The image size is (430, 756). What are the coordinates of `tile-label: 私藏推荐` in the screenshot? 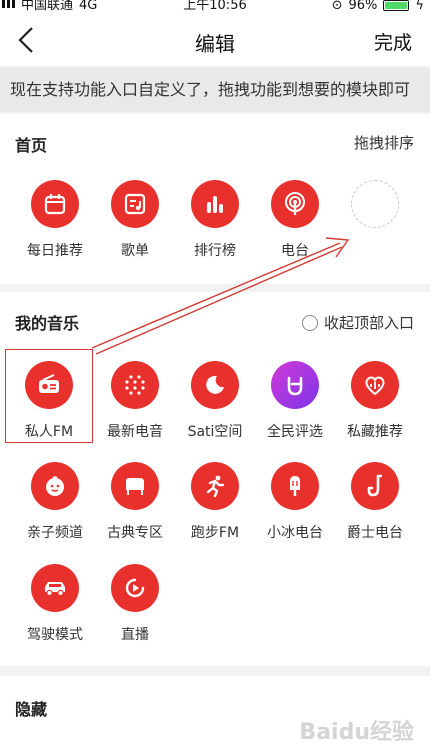 It's located at (375, 432).